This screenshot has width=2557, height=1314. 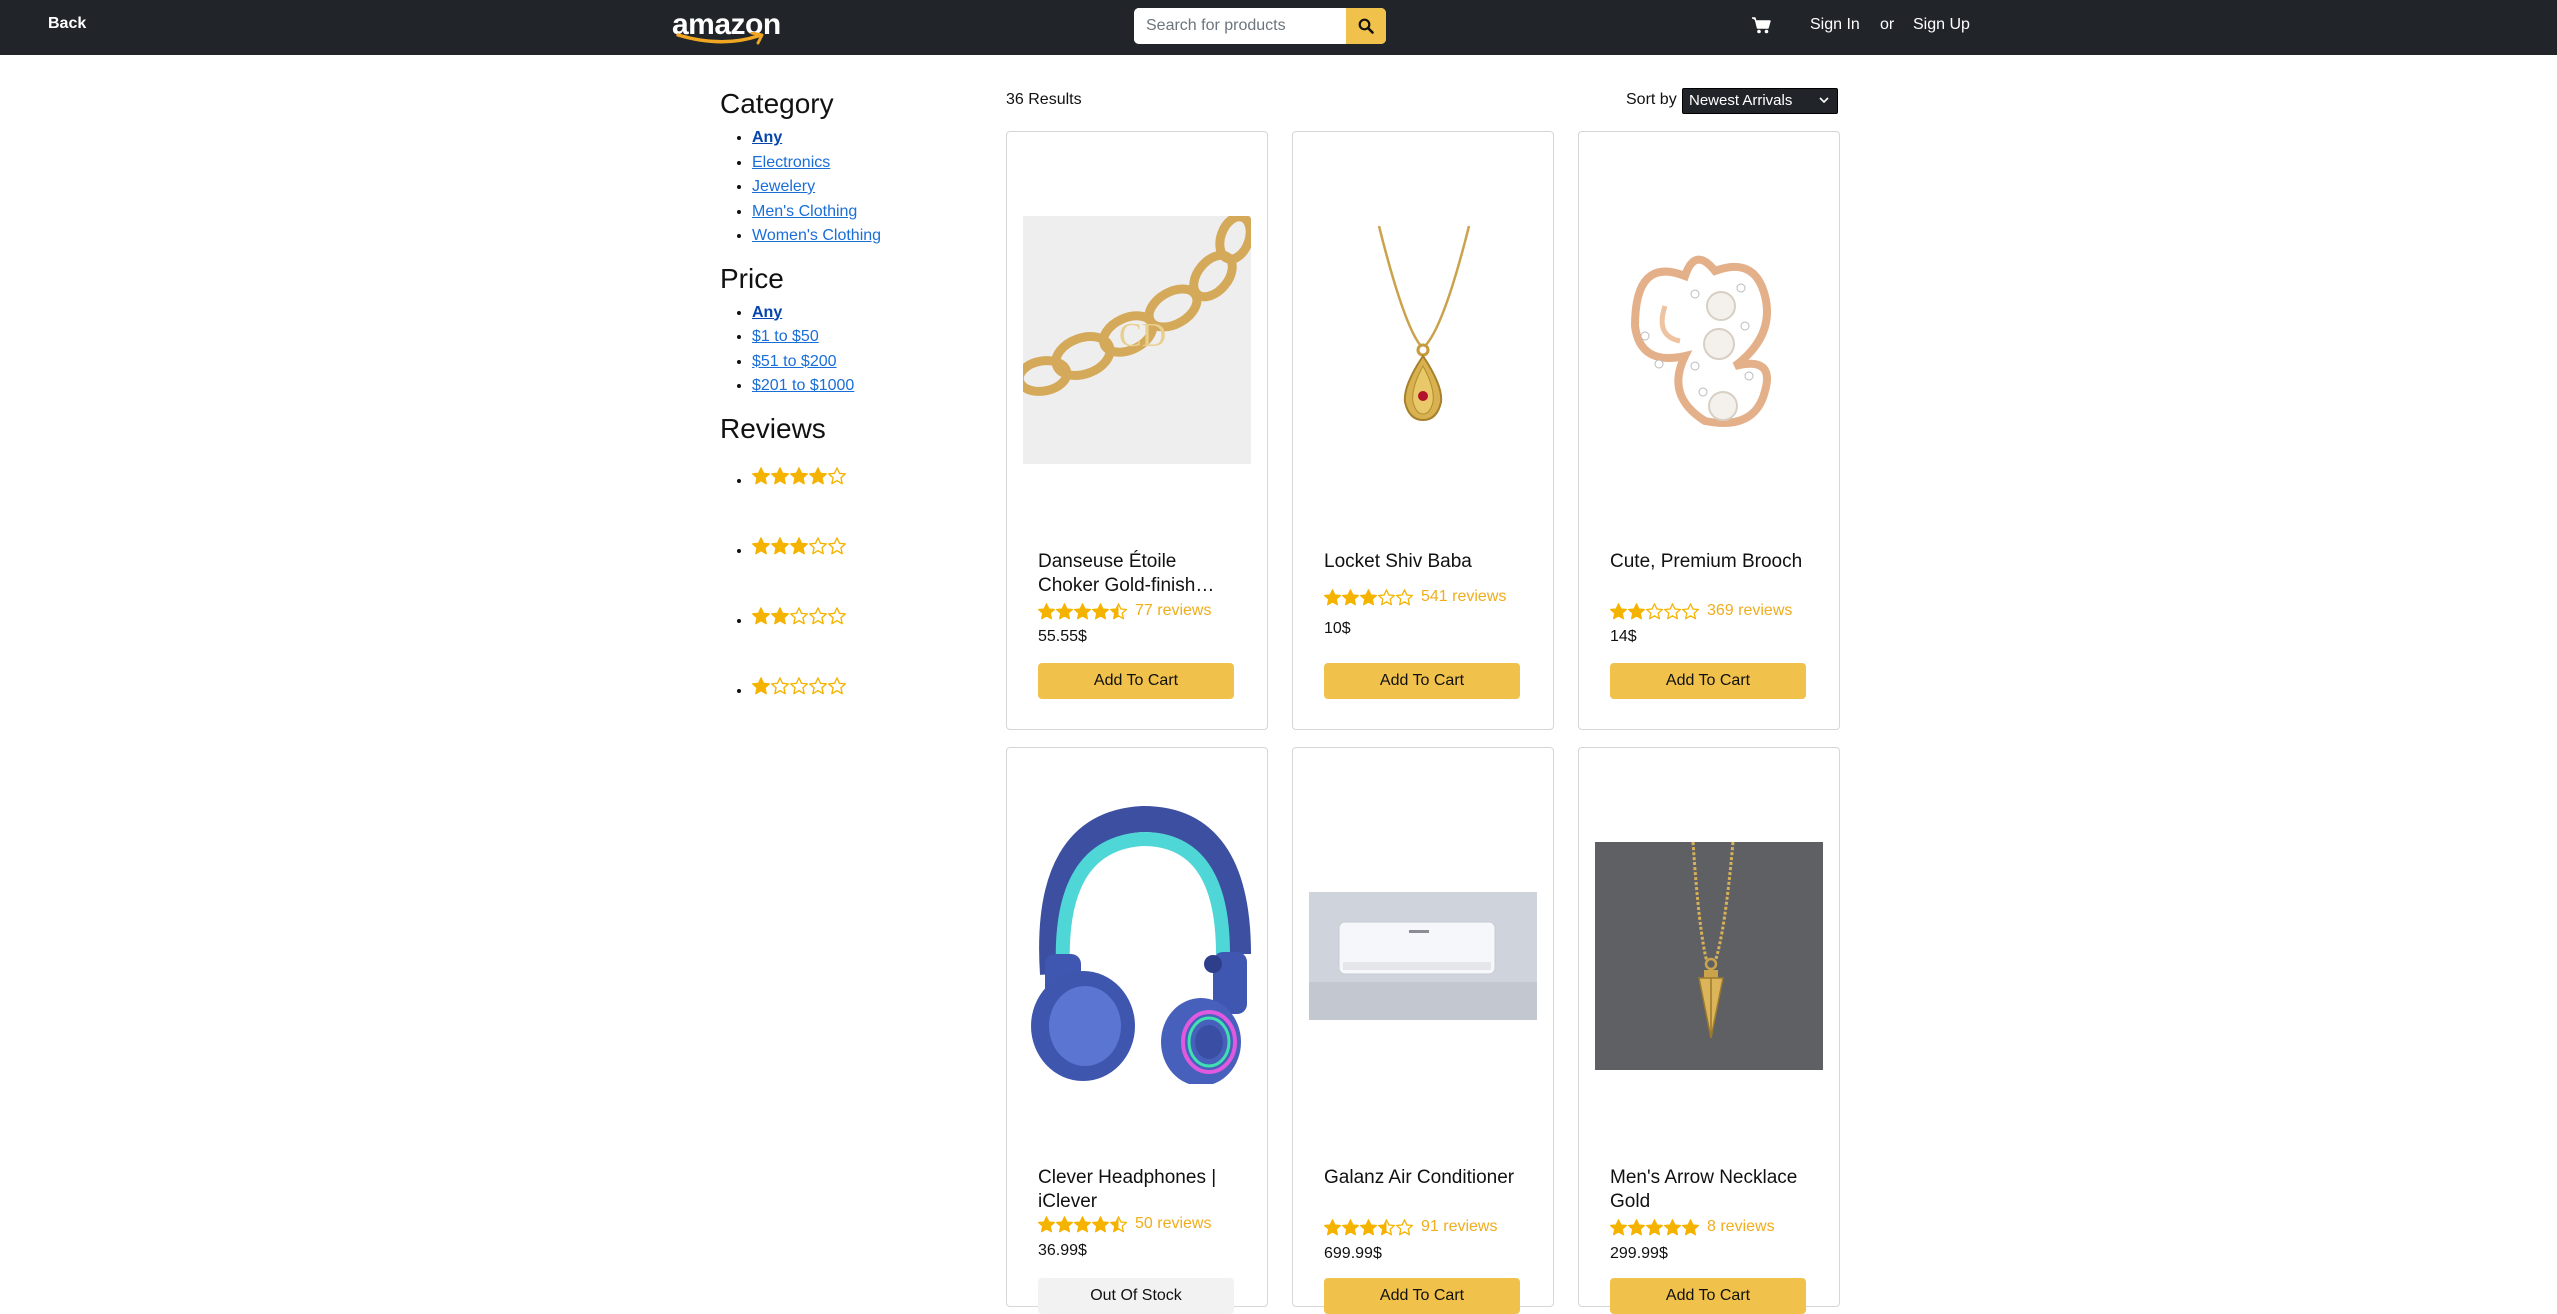 What do you see at coordinates (1424, 1178) in the screenshot?
I see `product-name: Galanz Air Conditioner` at bounding box center [1424, 1178].